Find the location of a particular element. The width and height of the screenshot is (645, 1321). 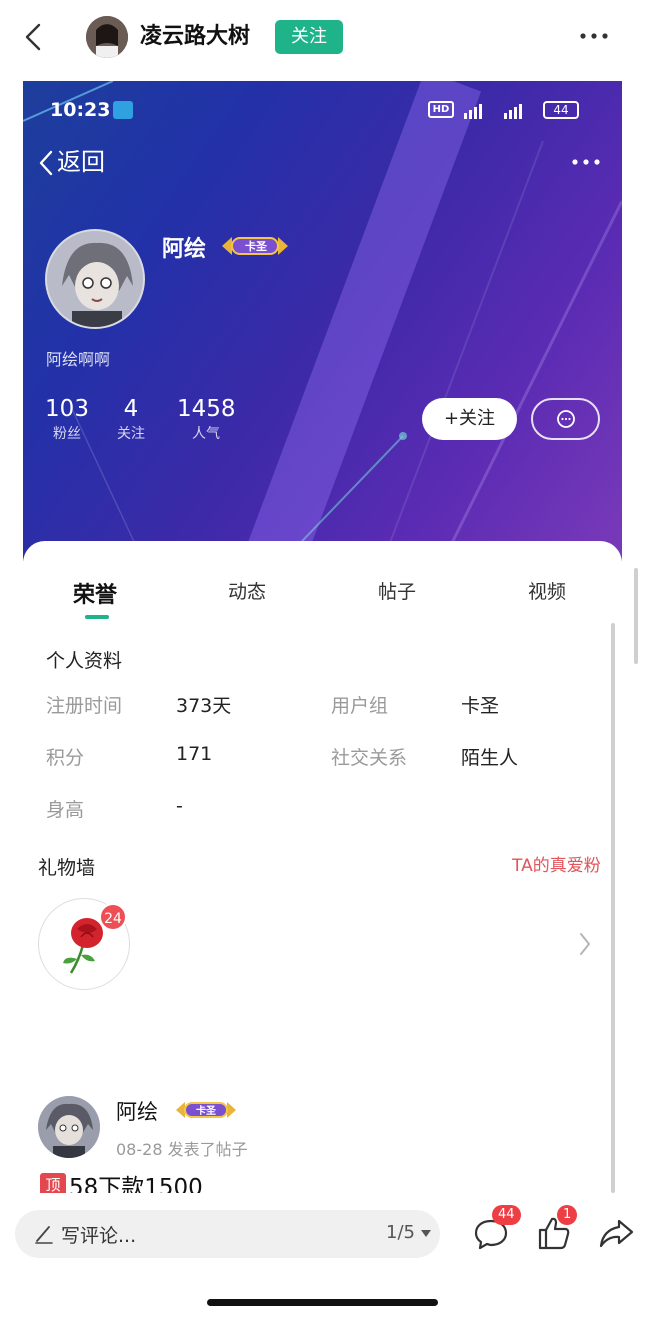

app-status-icon is located at coordinates (123, 110).